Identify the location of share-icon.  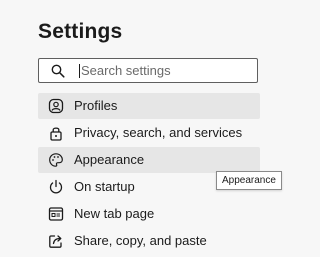
(56, 241).